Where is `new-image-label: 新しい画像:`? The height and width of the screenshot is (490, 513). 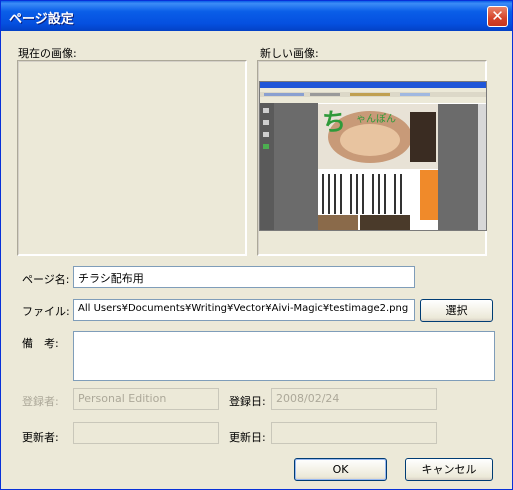
new-image-label: 新しい画像: is located at coordinates (289, 53).